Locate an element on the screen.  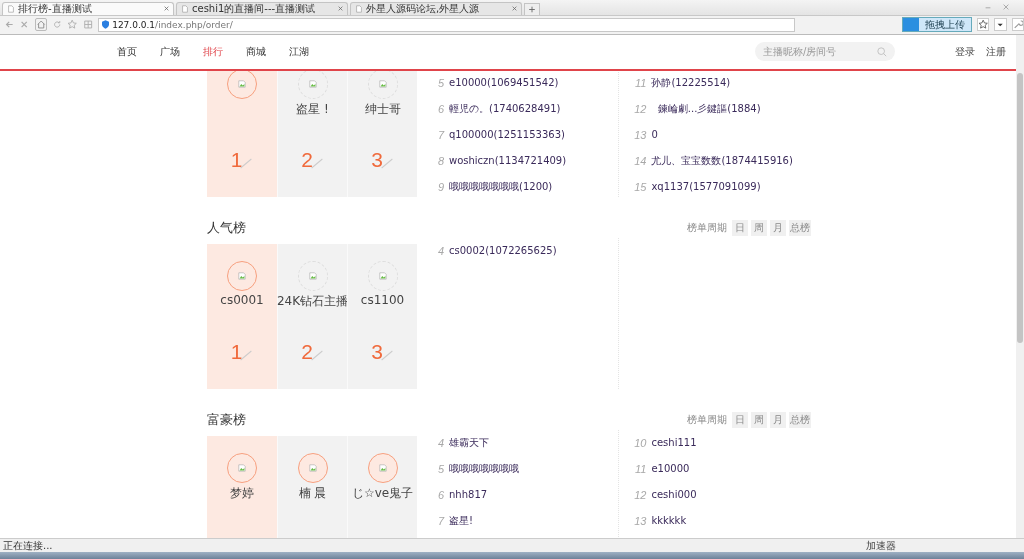
user-link: e10000(1069451542) is located at coordinates (504, 83).